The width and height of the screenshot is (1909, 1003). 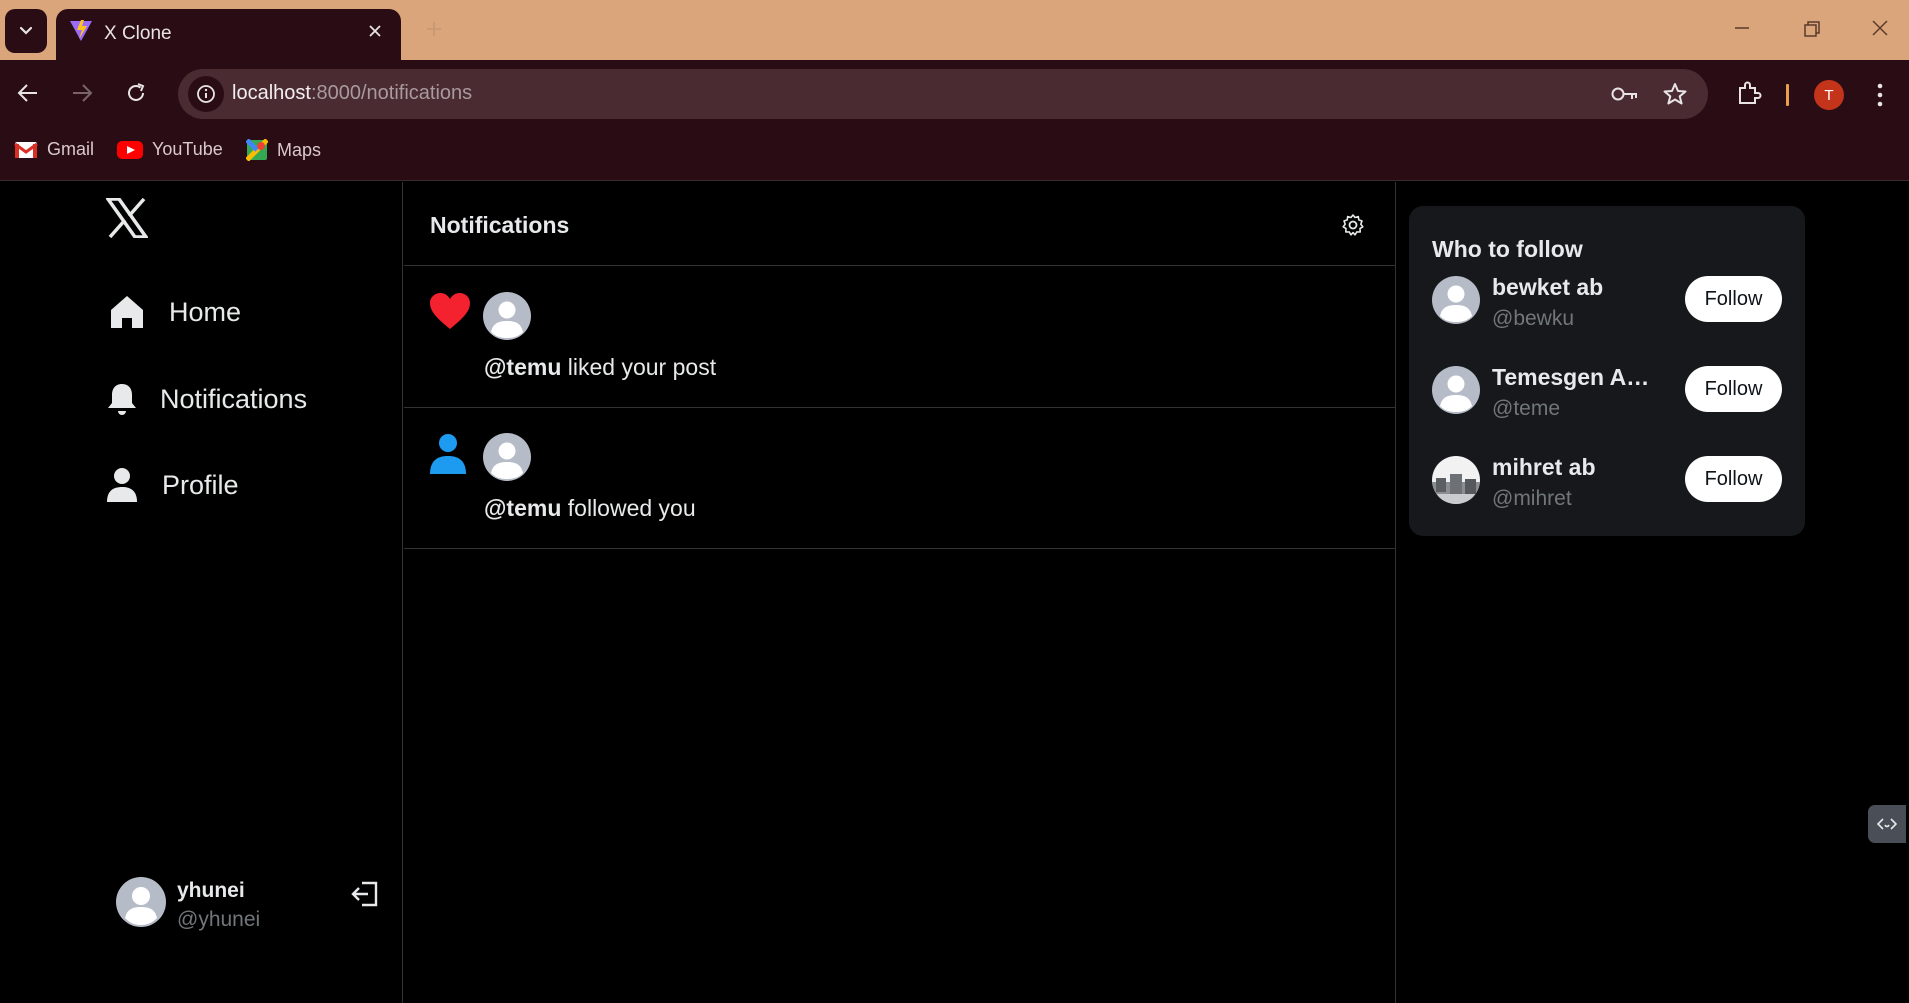 What do you see at coordinates (1625, 94) in the screenshot?
I see `key-icon` at bounding box center [1625, 94].